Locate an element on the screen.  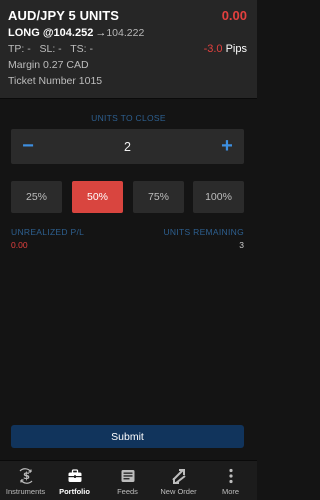
trade-arrows-icon is located at coordinates (179, 476).